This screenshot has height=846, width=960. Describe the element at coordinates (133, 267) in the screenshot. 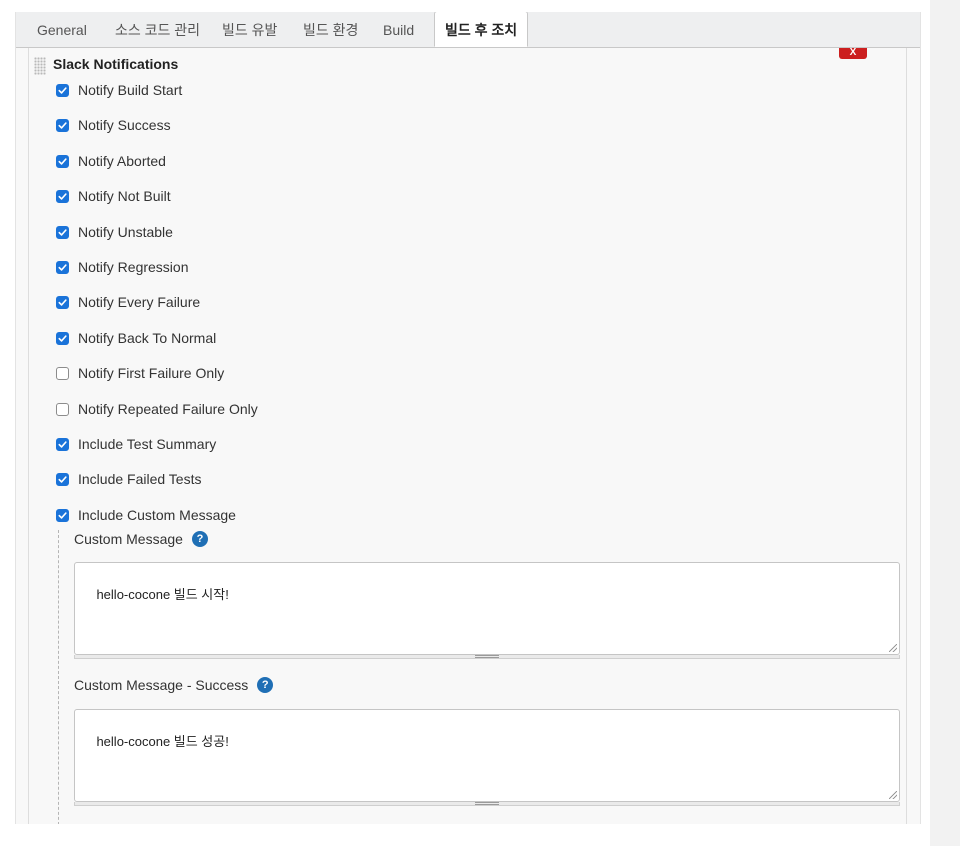

I see `option-label: Notify Regression` at that location.